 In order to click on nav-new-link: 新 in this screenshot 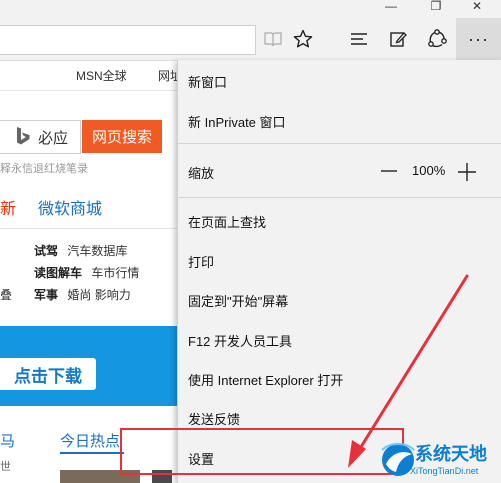, I will do `click(8, 207)`.